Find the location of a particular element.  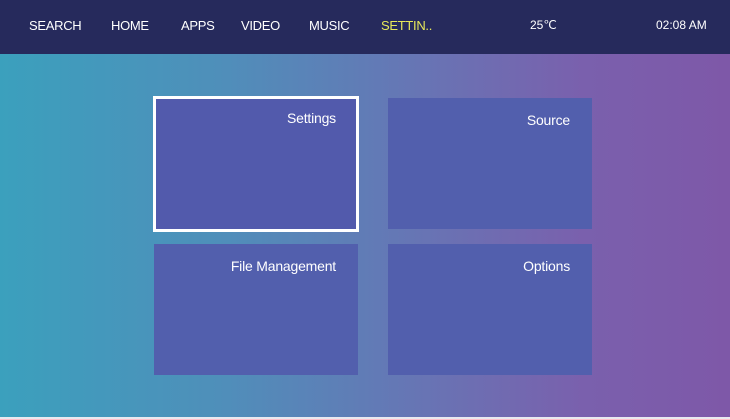

tile-label: File Management is located at coordinates (283, 266).